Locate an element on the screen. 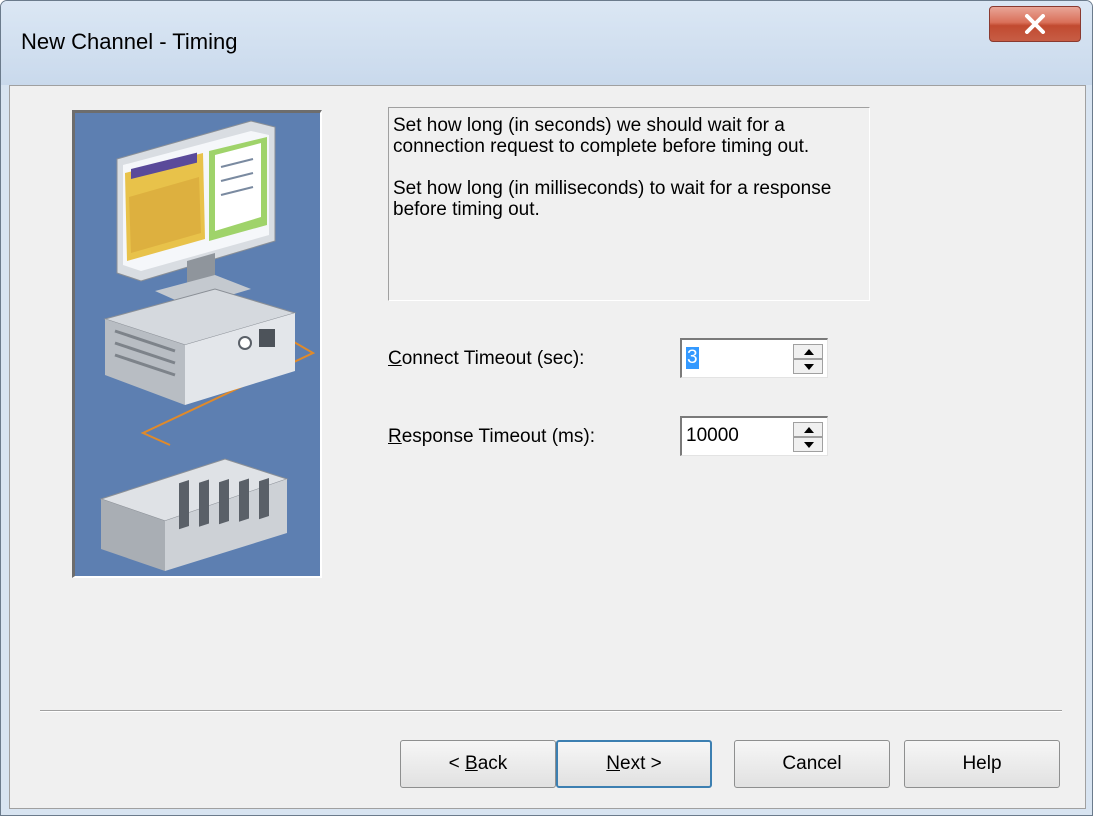 Image resolution: width=1093 pixels, height=816 pixels. back-button-prefix: < is located at coordinates (457, 763).